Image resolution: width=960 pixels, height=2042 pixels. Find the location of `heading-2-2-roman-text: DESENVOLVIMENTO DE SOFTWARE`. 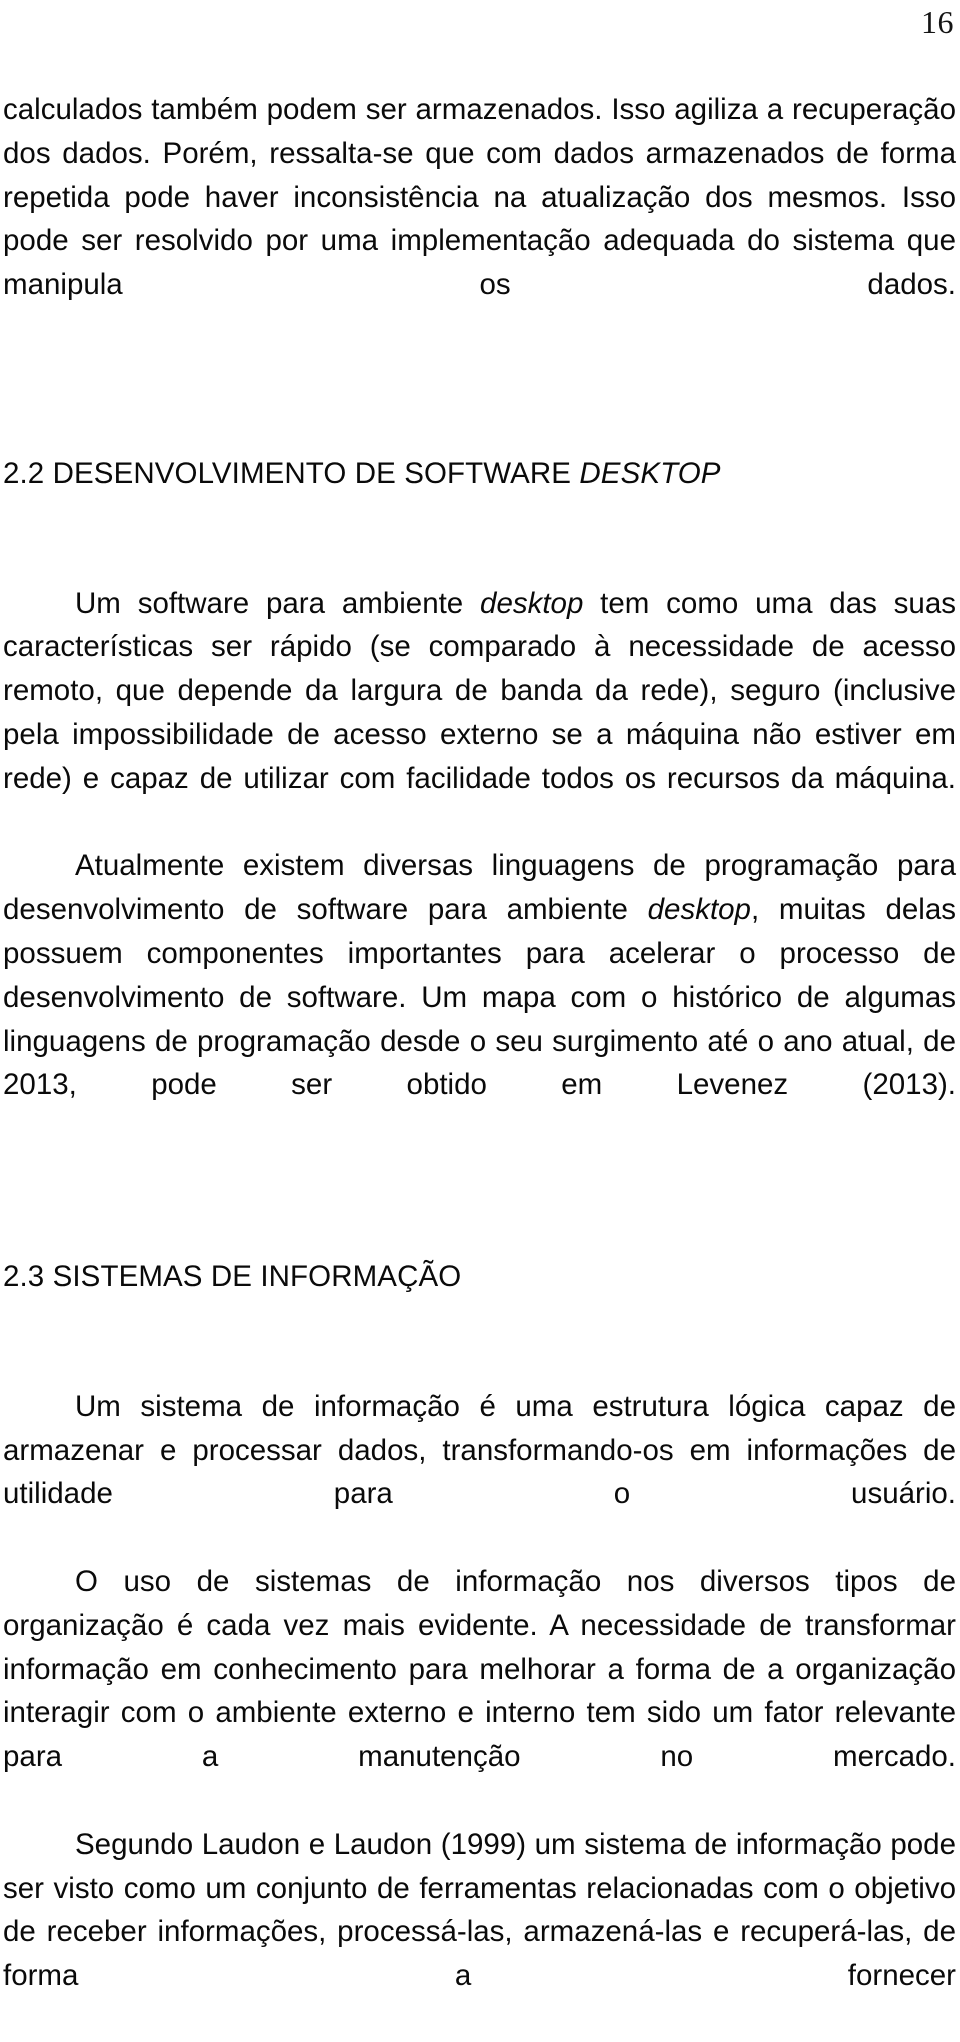

heading-2-2-roman-text: DESENVOLVIMENTO DE SOFTWARE is located at coordinates (312, 473).